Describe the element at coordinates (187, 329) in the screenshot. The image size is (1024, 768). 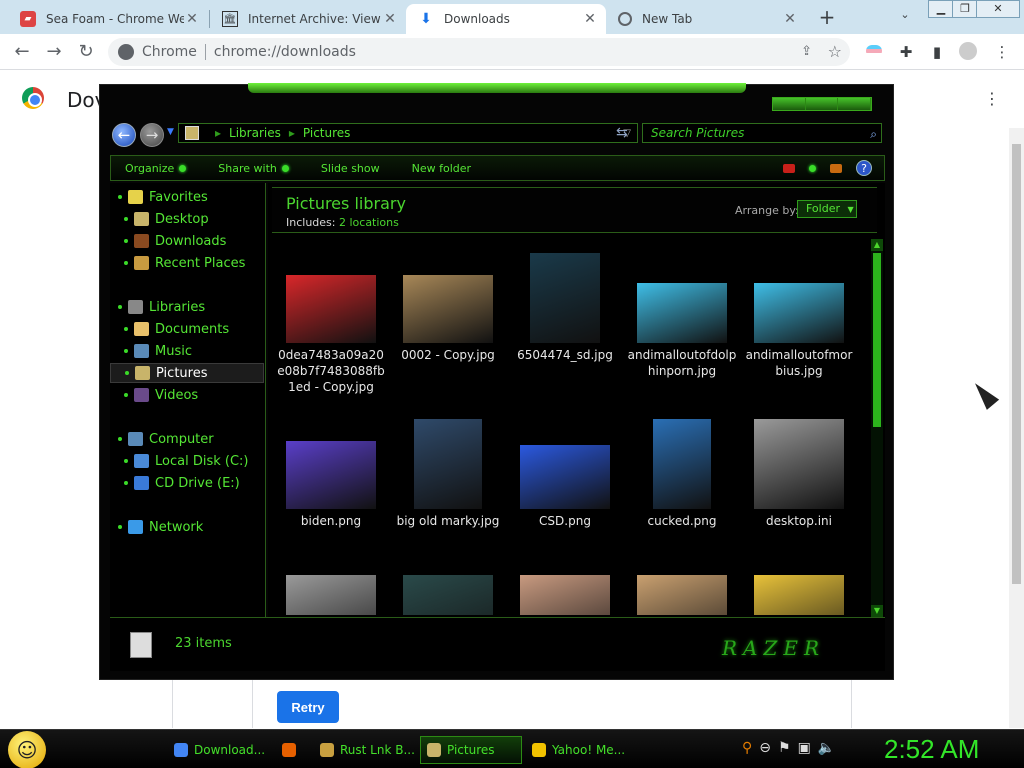
I see `nav-item-documents: Documents` at that location.